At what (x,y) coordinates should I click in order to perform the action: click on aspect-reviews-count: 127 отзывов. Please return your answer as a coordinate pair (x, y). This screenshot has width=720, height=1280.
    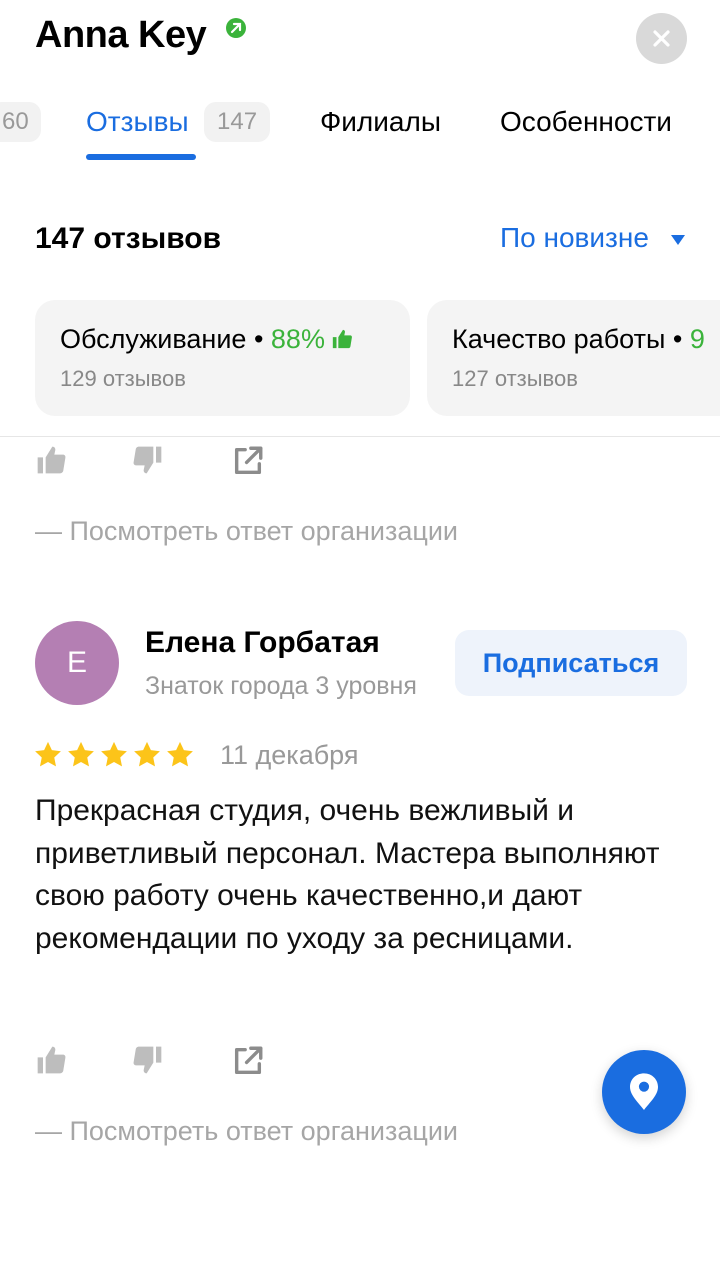
    Looking at the image, I should click on (515, 378).